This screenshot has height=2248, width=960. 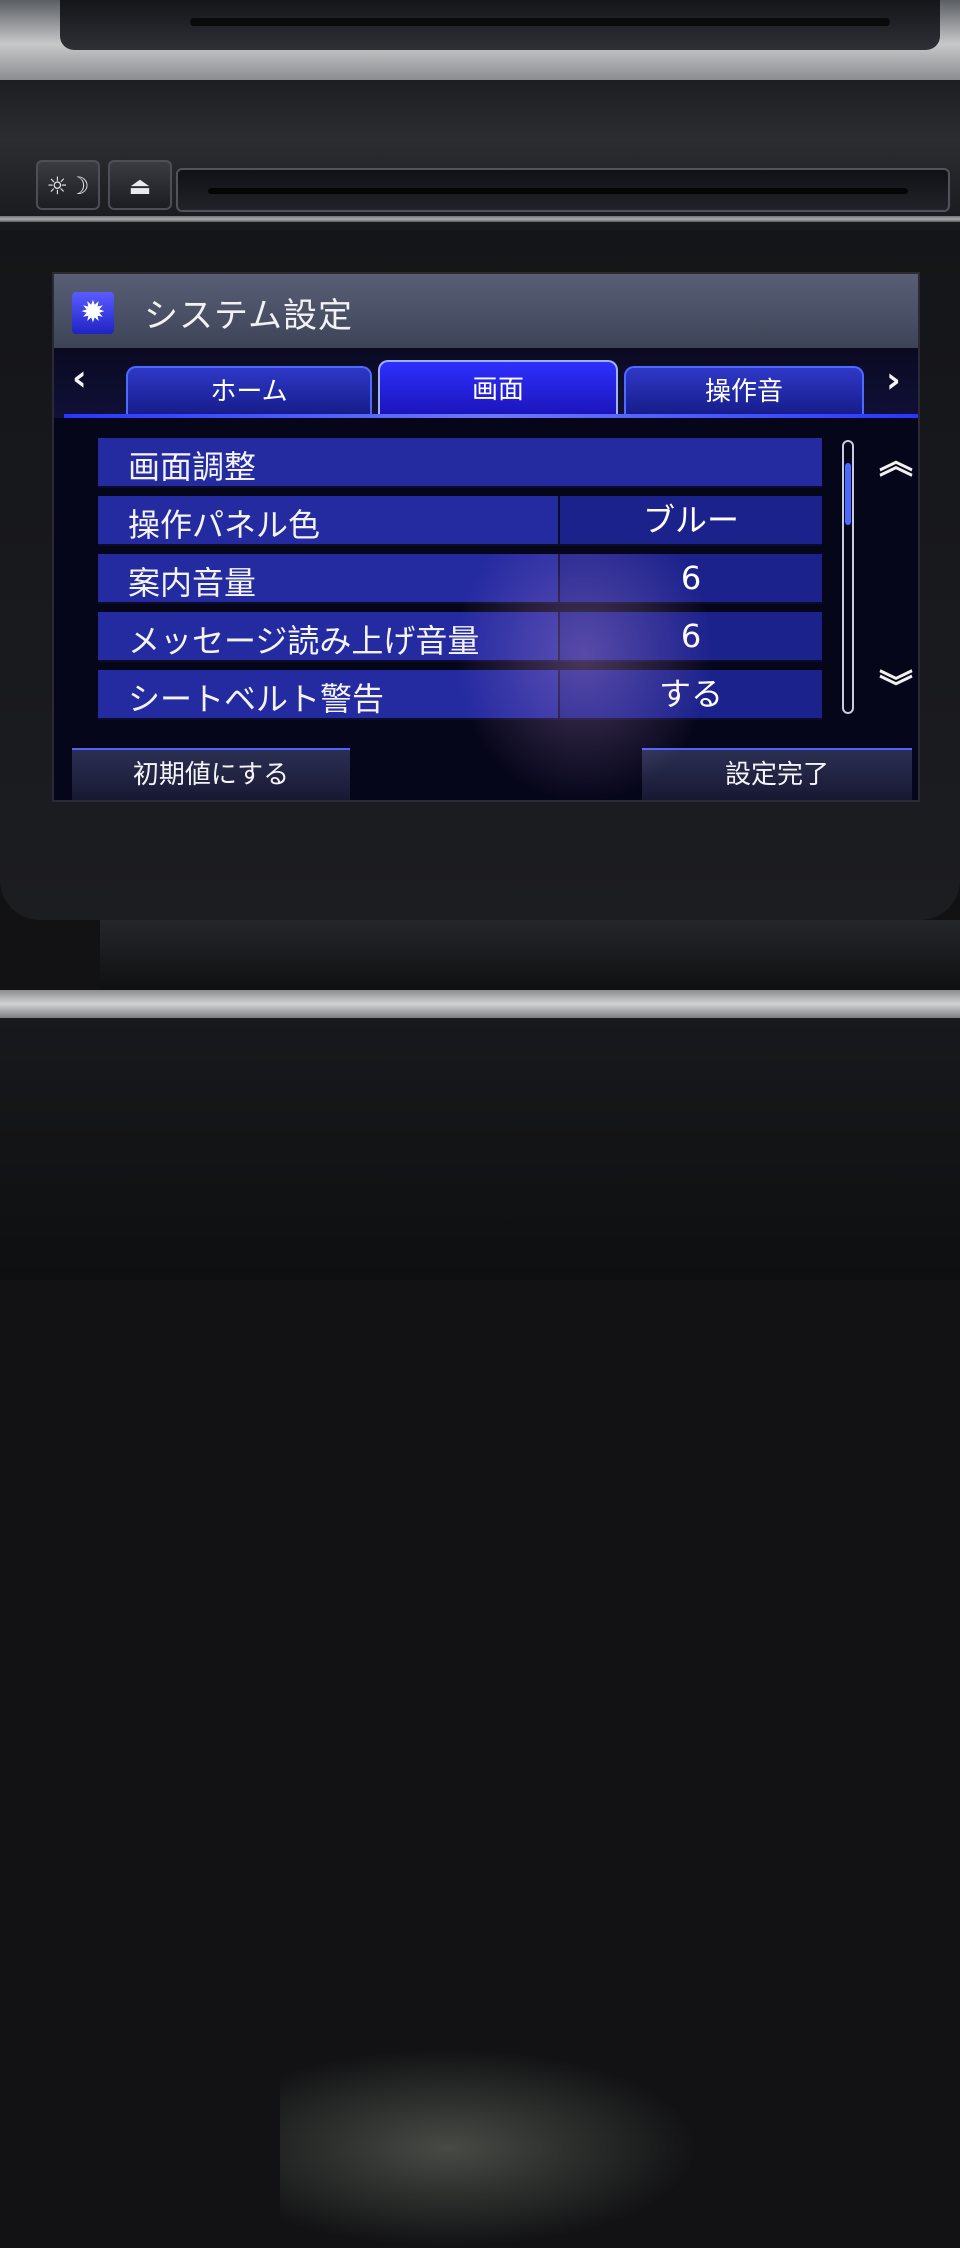 I want to click on tab-prev-icon: ‹, so click(x=79, y=378).